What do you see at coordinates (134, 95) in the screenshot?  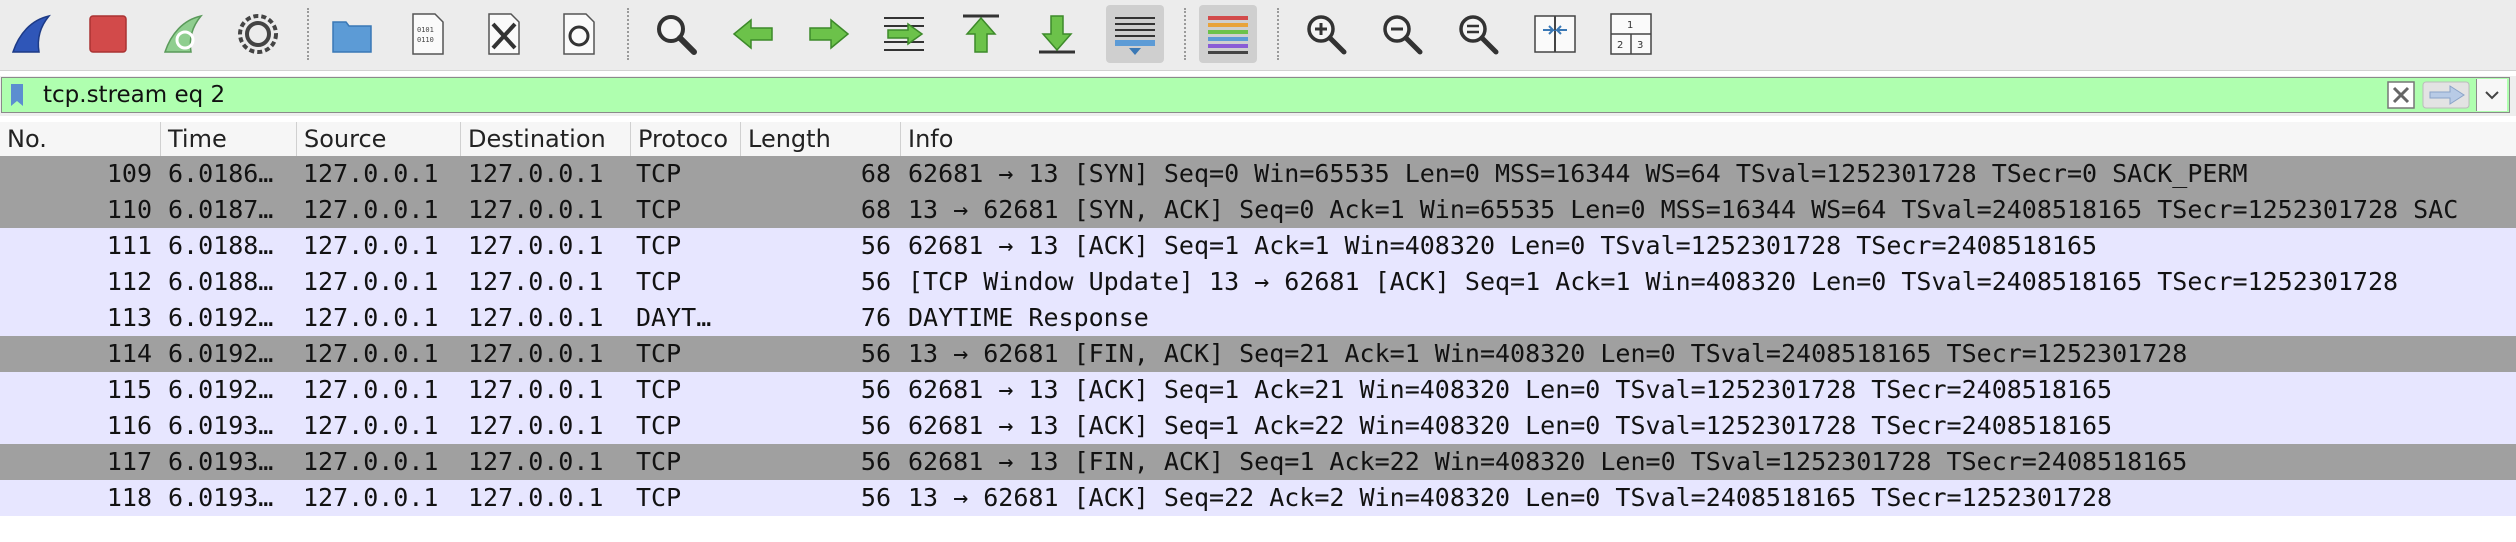 I see `filter-expression: tcp.stream eq 2` at bounding box center [134, 95].